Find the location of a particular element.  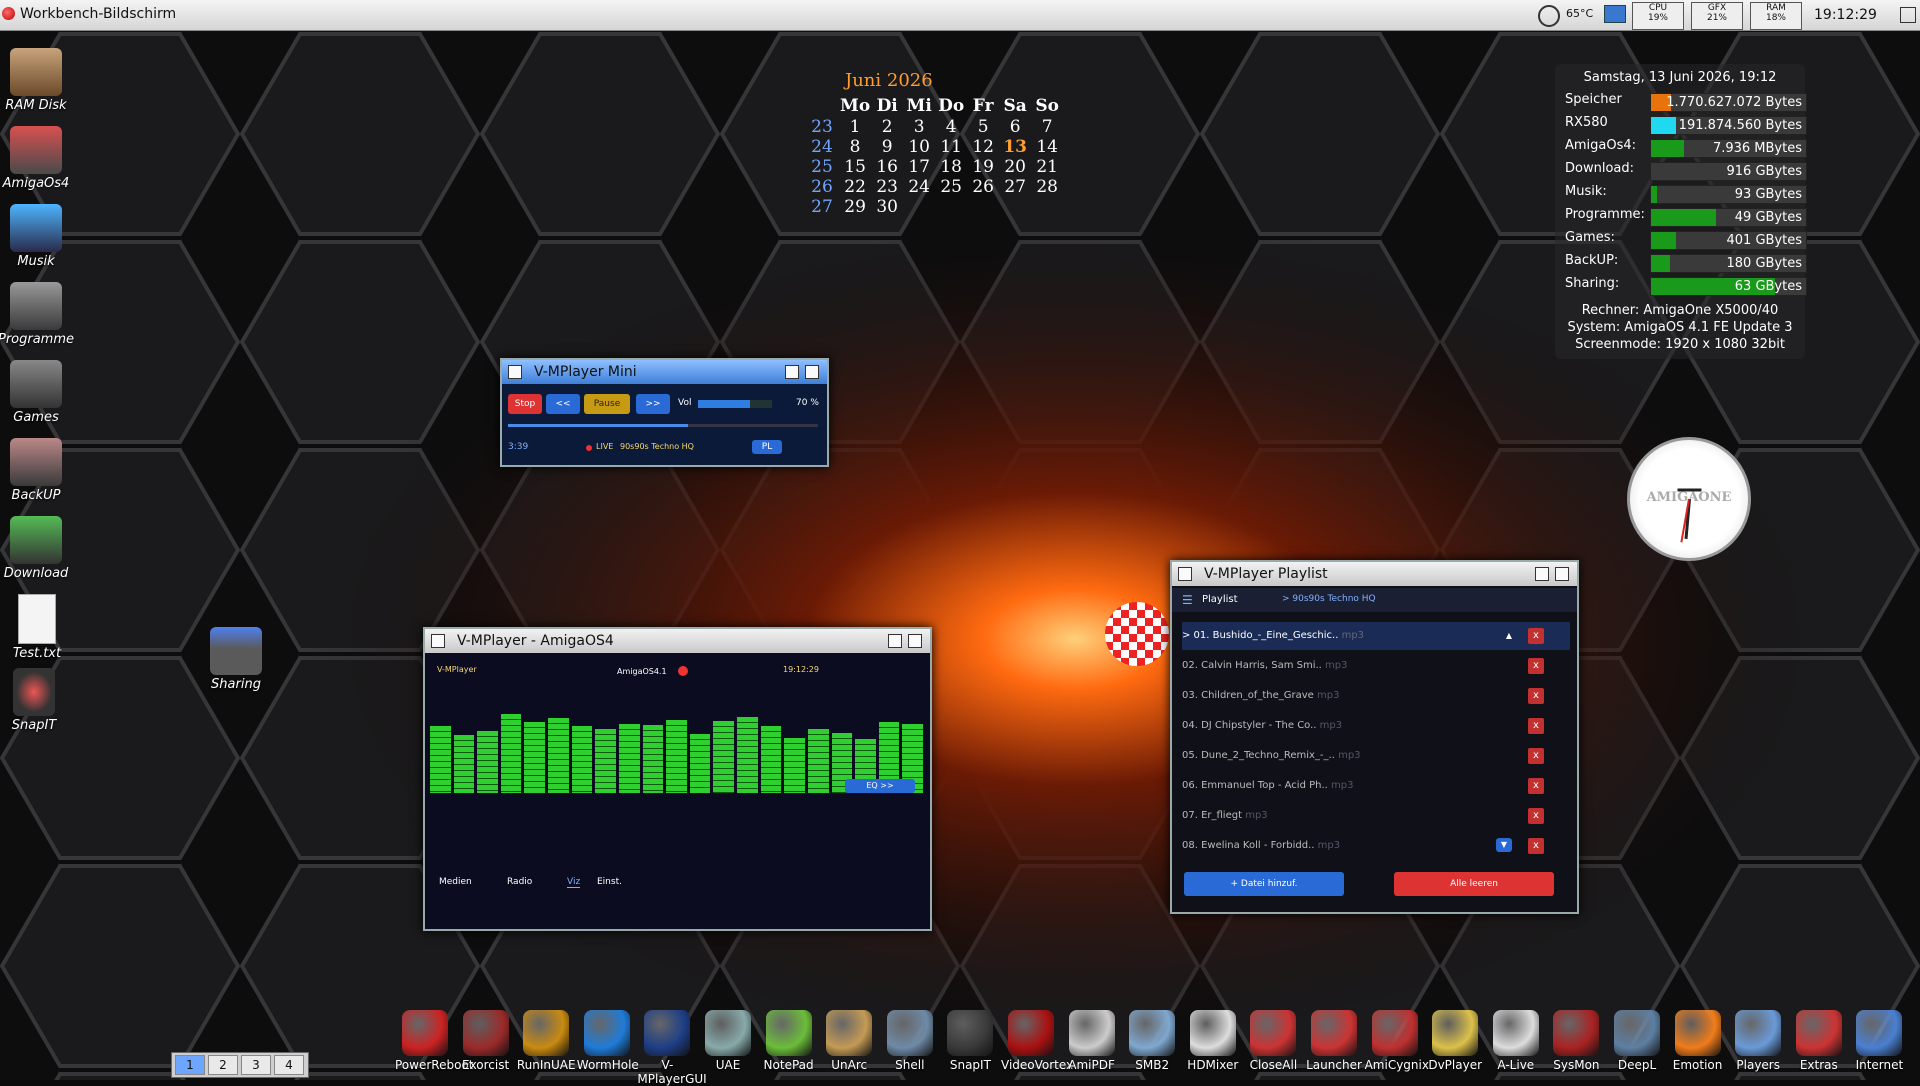

next-button: >> is located at coordinates (653, 404).